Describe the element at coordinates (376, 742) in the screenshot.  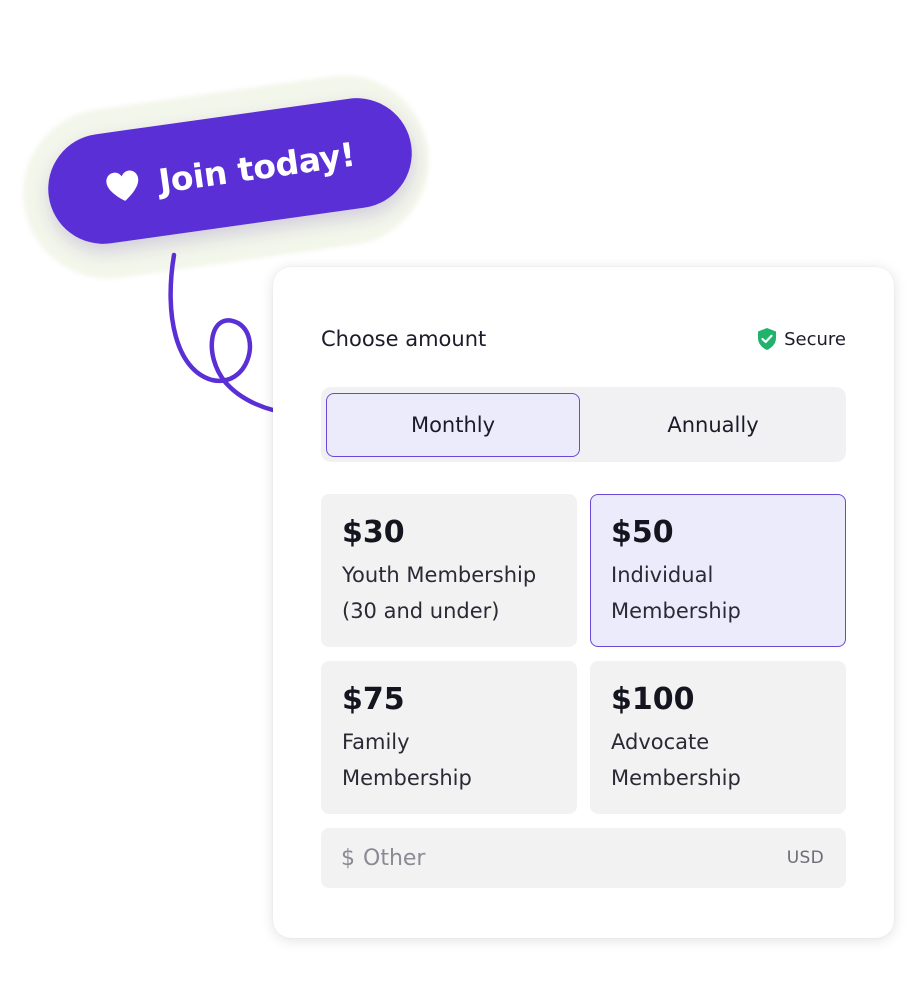
I see `amount-desc-line: Family` at that location.